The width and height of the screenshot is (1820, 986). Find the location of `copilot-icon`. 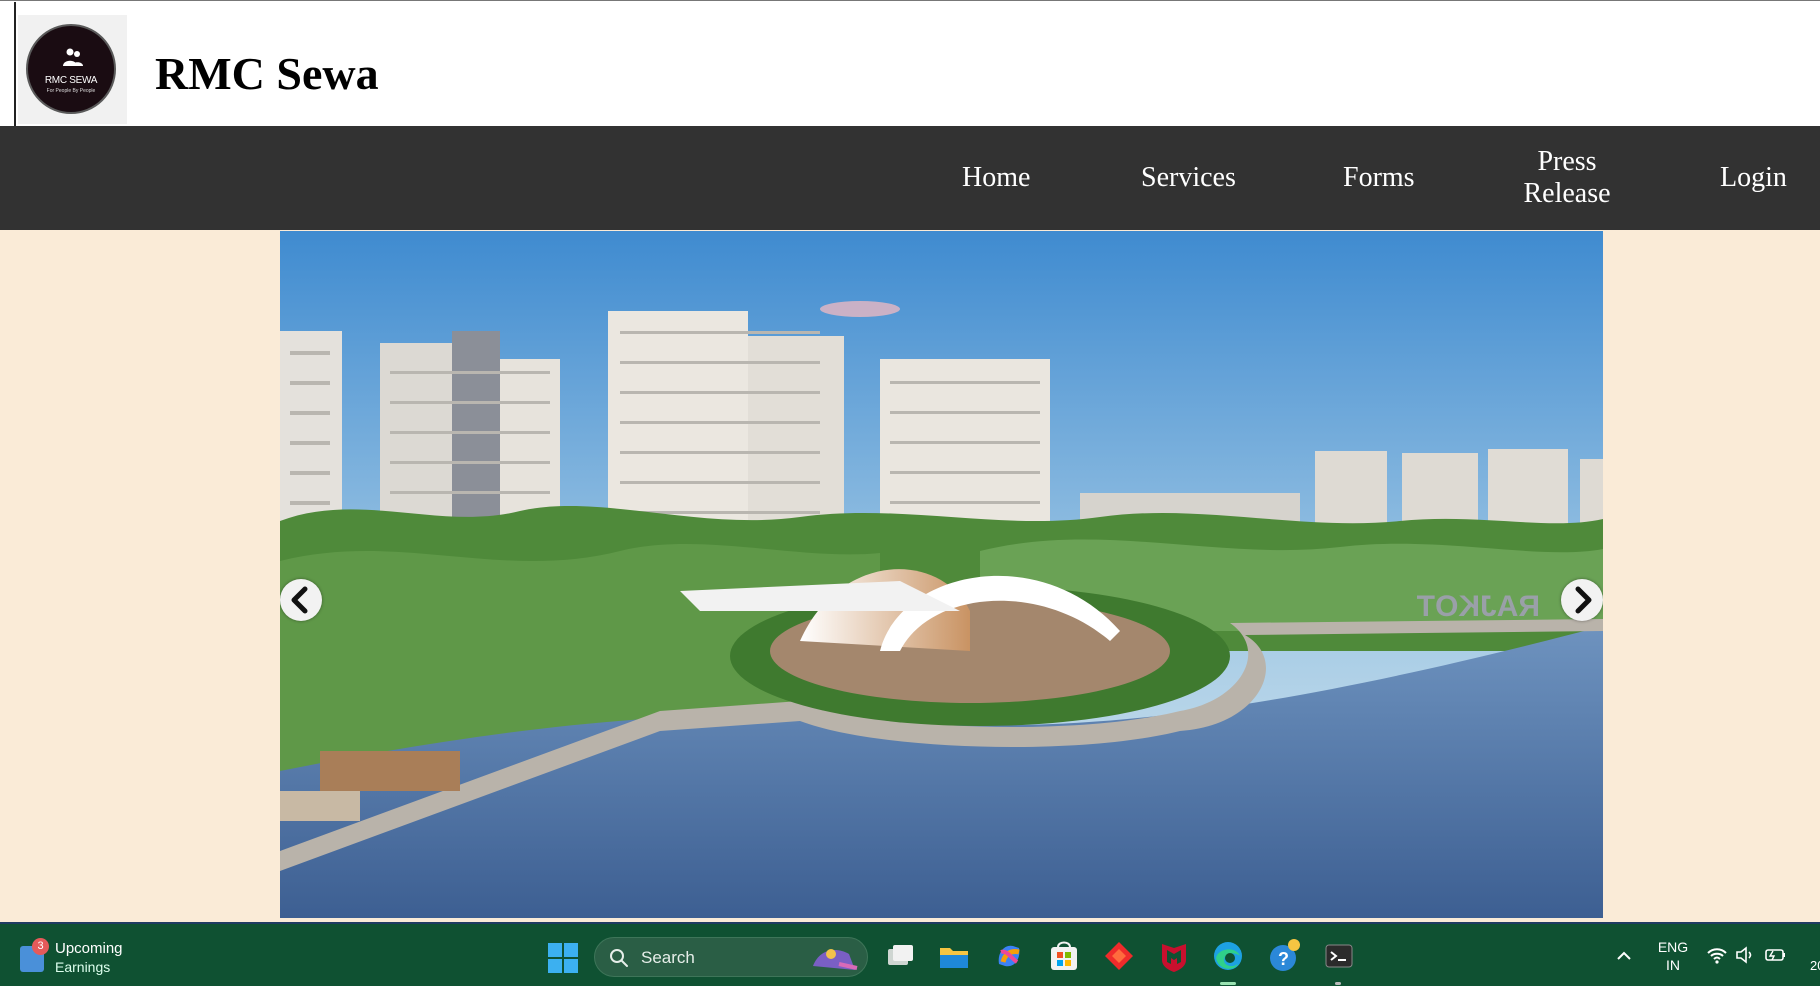

copilot-icon is located at coordinates (1009, 956).